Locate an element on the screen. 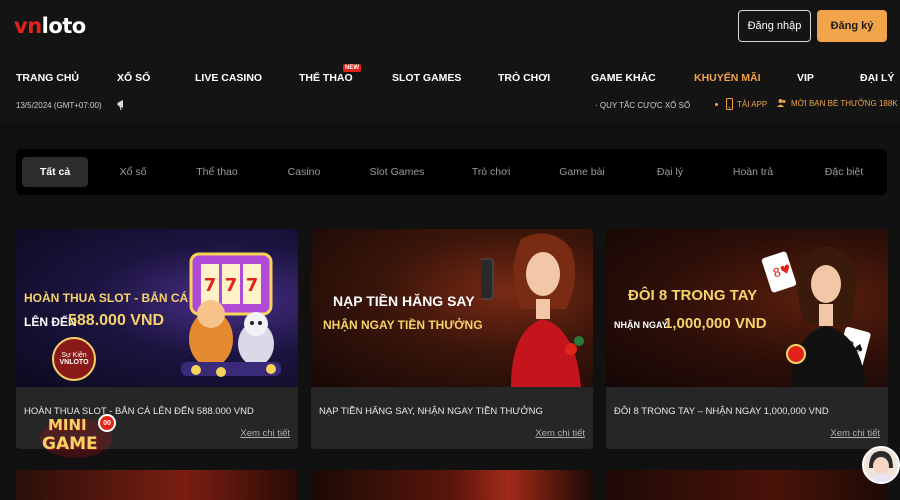 The width and height of the screenshot is (900, 500). separator-dot is located at coordinates (716, 104).